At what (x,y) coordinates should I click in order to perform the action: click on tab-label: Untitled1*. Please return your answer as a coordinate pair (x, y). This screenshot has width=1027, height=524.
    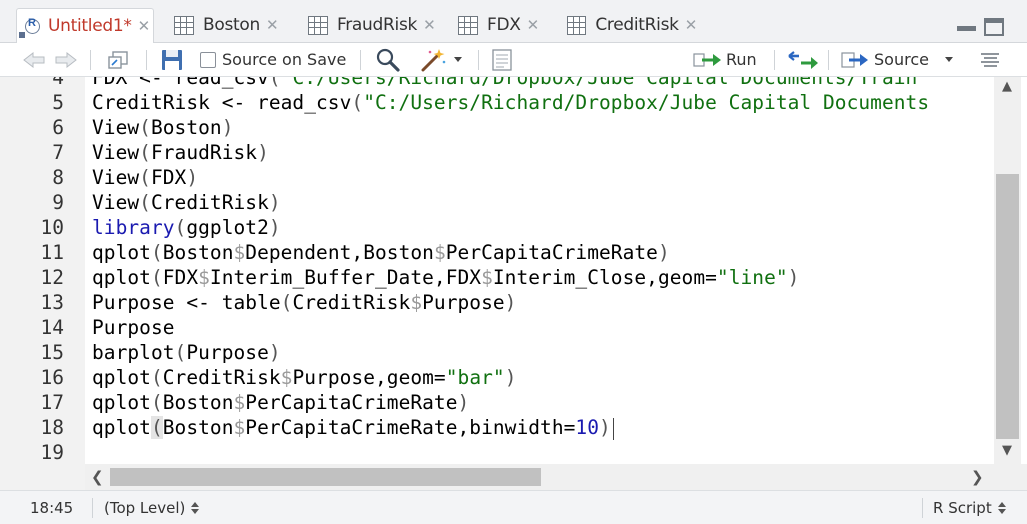
    Looking at the image, I should click on (90, 26).